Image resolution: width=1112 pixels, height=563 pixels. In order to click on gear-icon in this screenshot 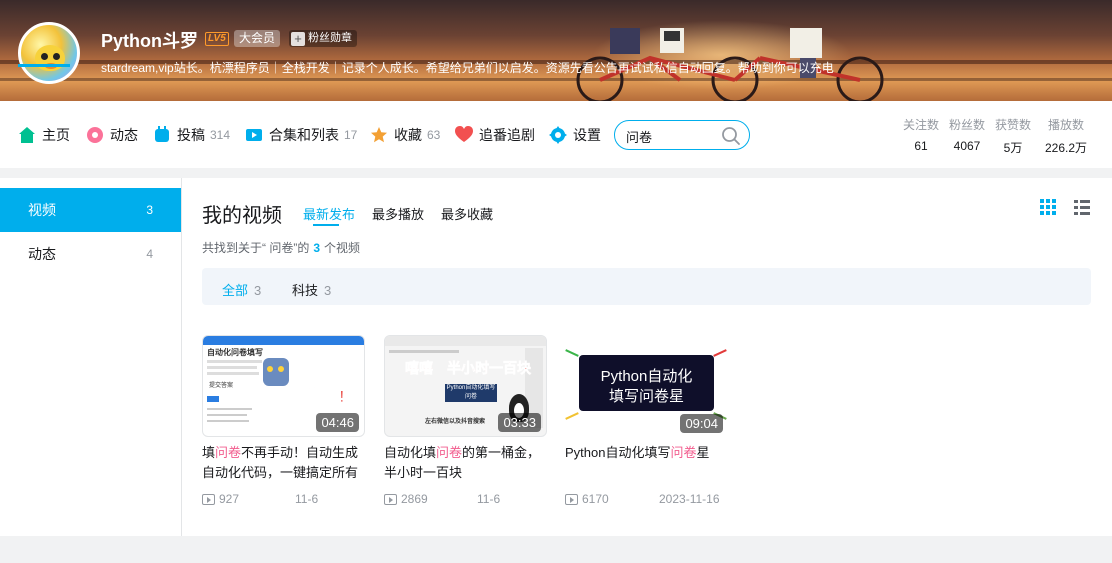, I will do `click(558, 135)`.